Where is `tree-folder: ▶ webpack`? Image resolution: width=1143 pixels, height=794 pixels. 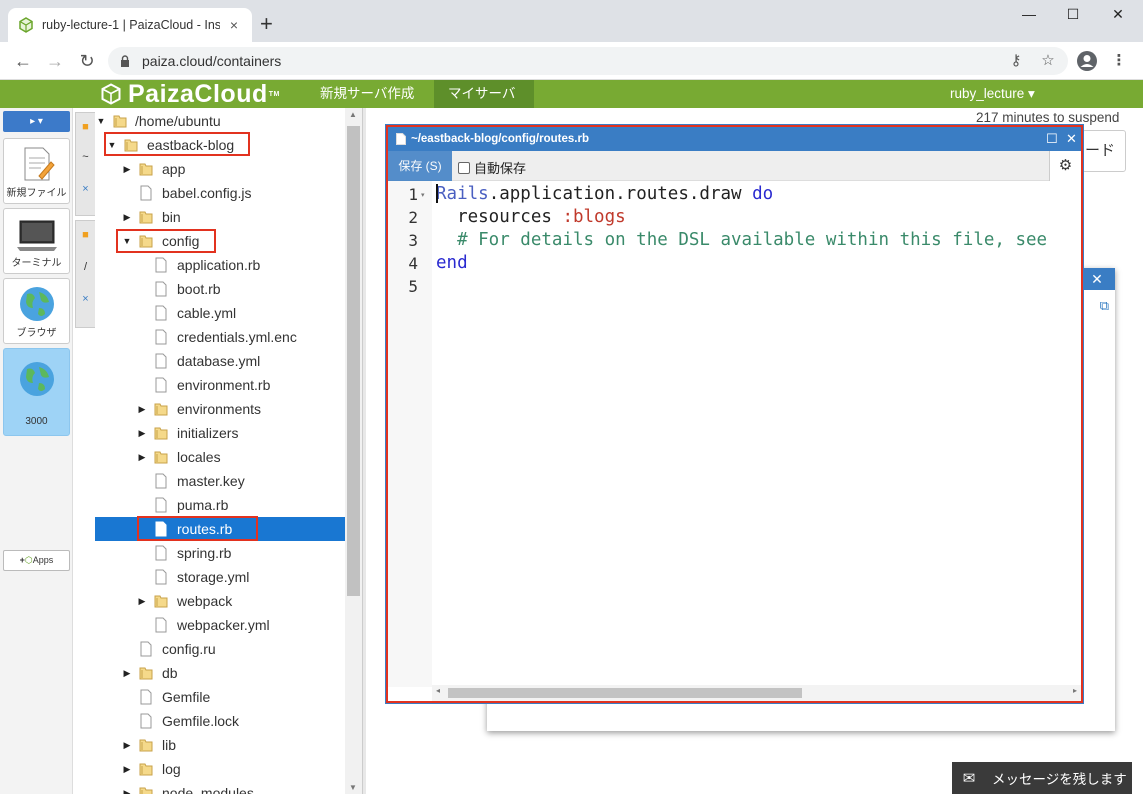 tree-folder: ▶ webpack is located at coordinates (220, 601).